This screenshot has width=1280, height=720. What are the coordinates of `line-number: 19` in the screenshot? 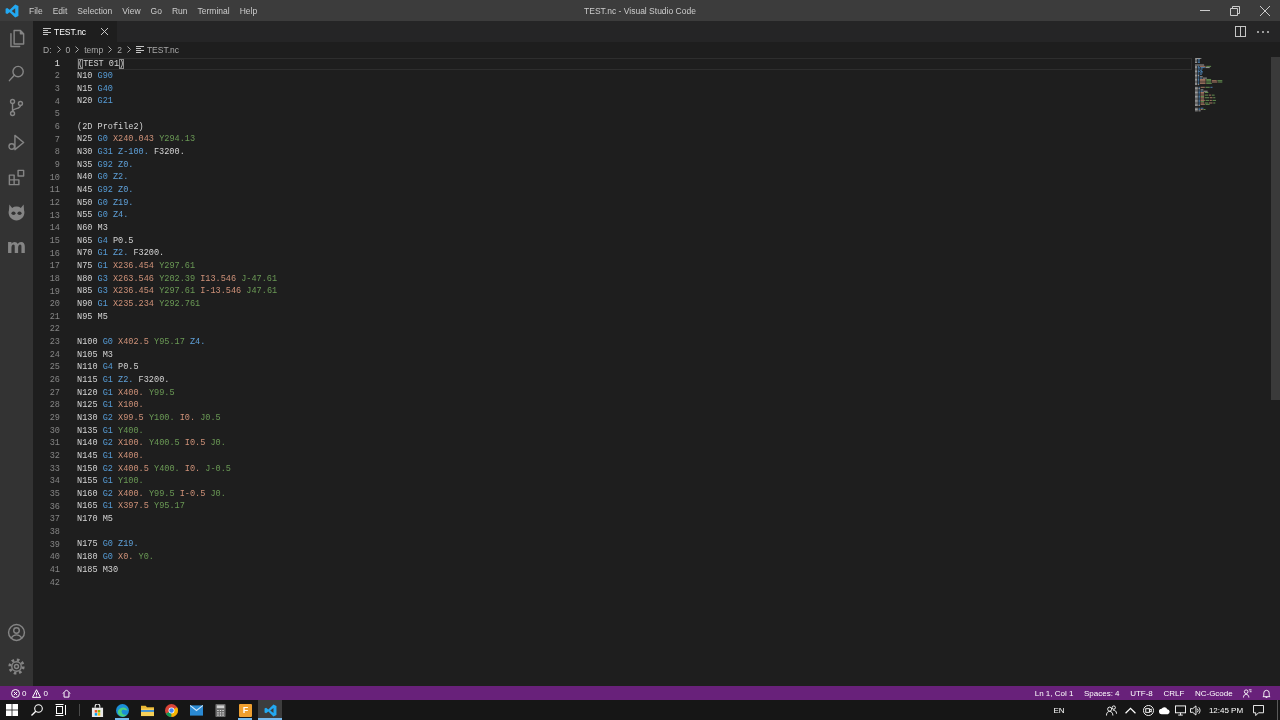 It's located at (54, 292).